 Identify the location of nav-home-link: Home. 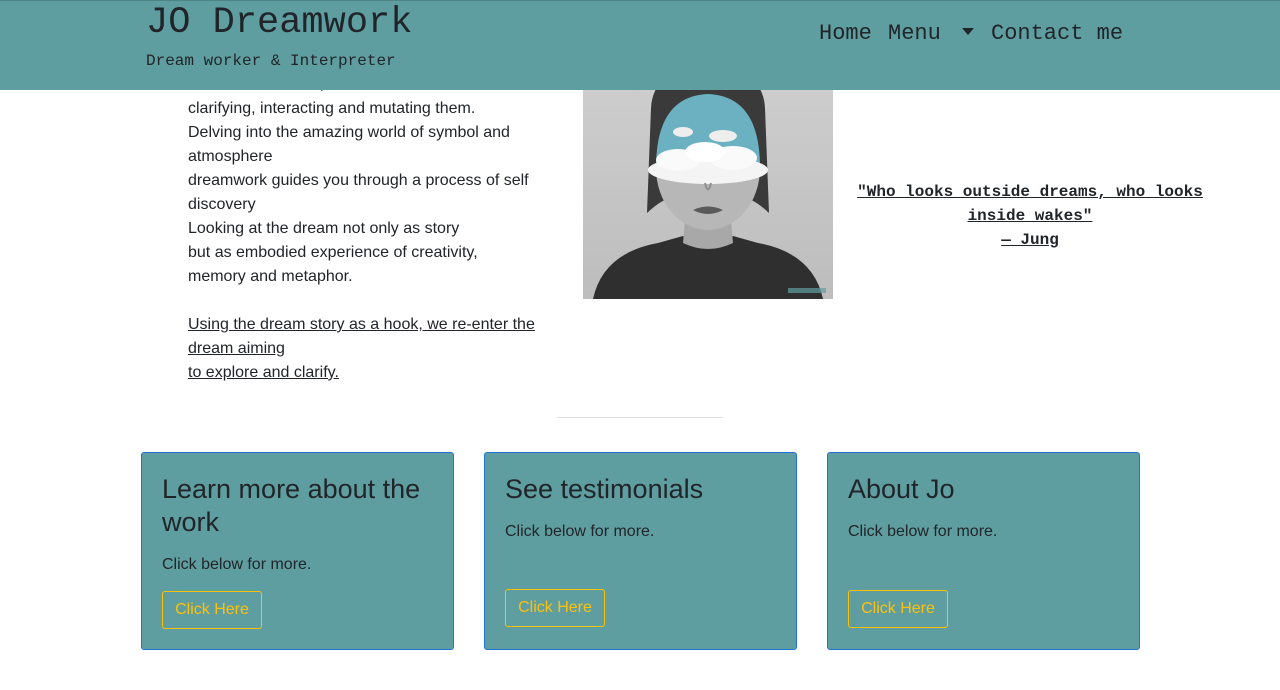
(845, 34).